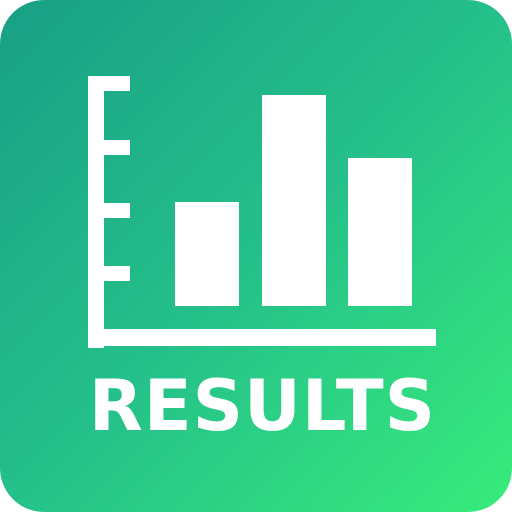 Image resolution: width=512 pixels, height=512 pixels. What do you see at coordinates (262, 406) in the screenshot?
I see `icon-label: RESULTS` at bounding box center [262, 406].